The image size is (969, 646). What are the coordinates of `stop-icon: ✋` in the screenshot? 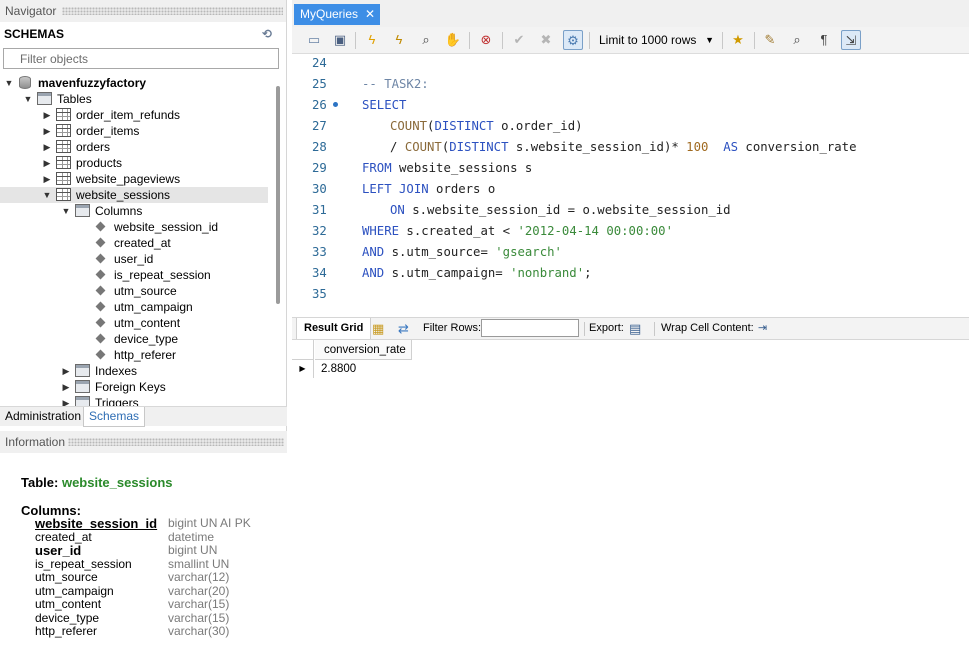 It's located at (453, 40).